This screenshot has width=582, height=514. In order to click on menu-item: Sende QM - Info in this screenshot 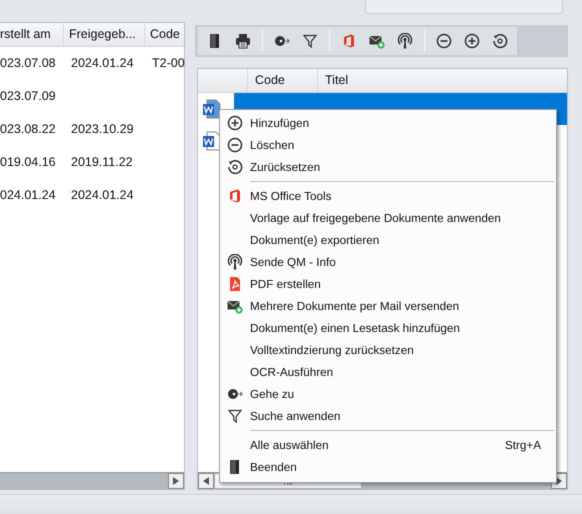, I will do `click(388, 262)`.